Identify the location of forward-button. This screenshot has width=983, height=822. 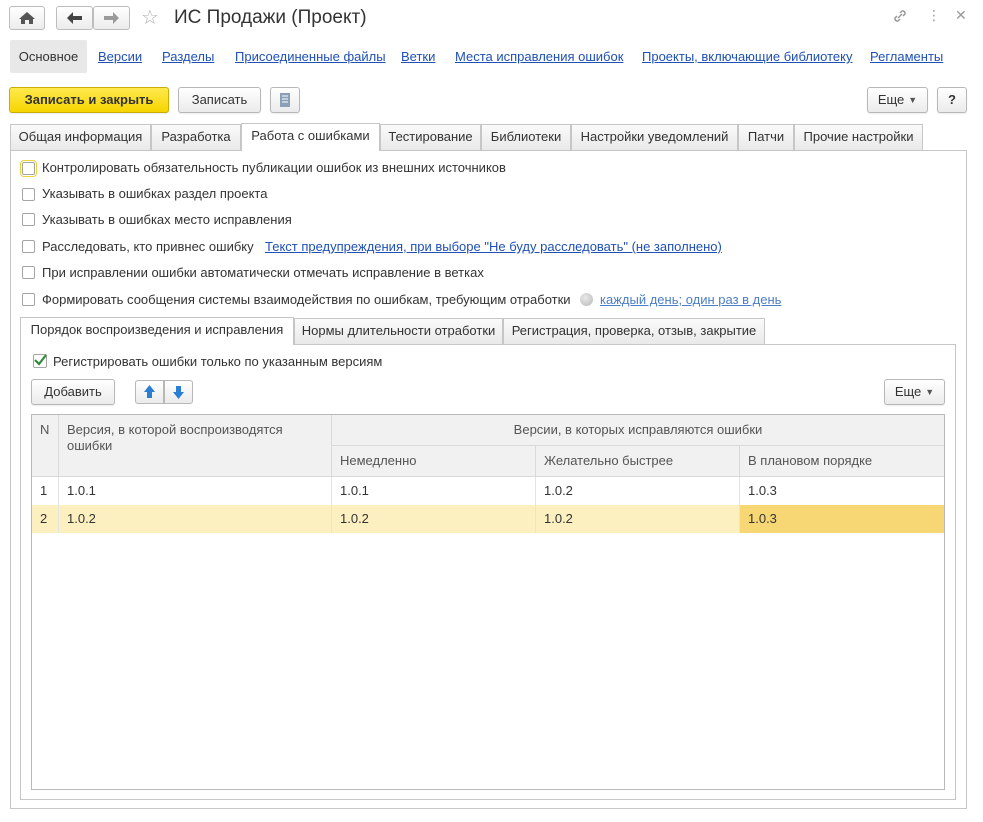
(111, 18).